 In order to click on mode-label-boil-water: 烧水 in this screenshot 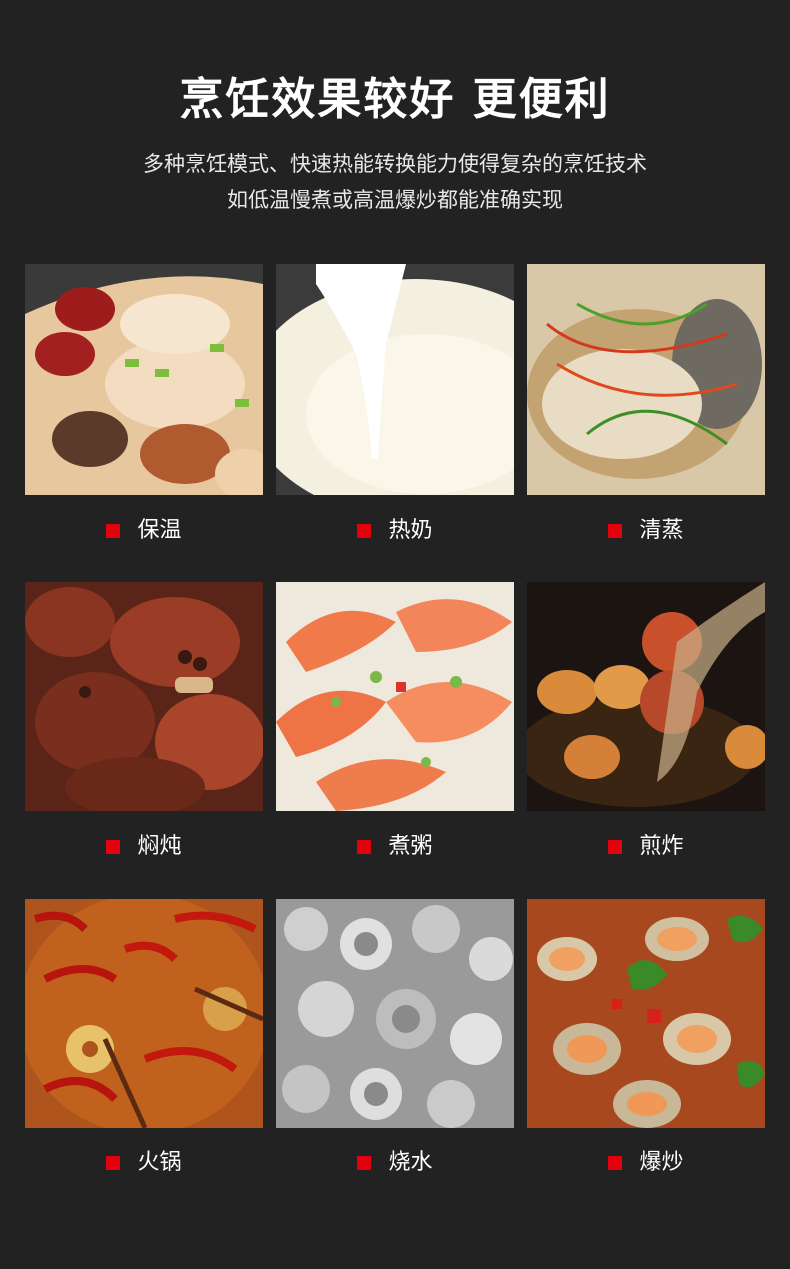, I will do `click(395, 1163)`.